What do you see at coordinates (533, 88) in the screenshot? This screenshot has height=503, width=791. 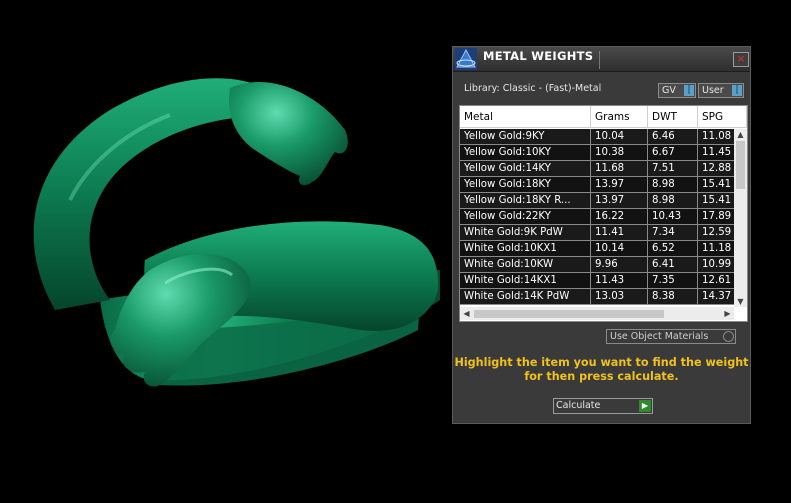 I see `library-label: Library: Classic - (Fast)-Metal` at bounding box center [533, 88].